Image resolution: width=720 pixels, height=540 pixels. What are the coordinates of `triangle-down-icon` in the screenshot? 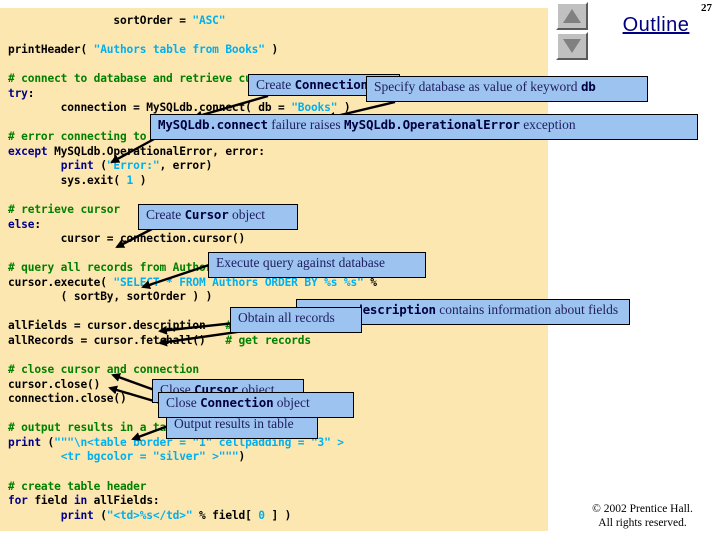 It's located at (572, 46).